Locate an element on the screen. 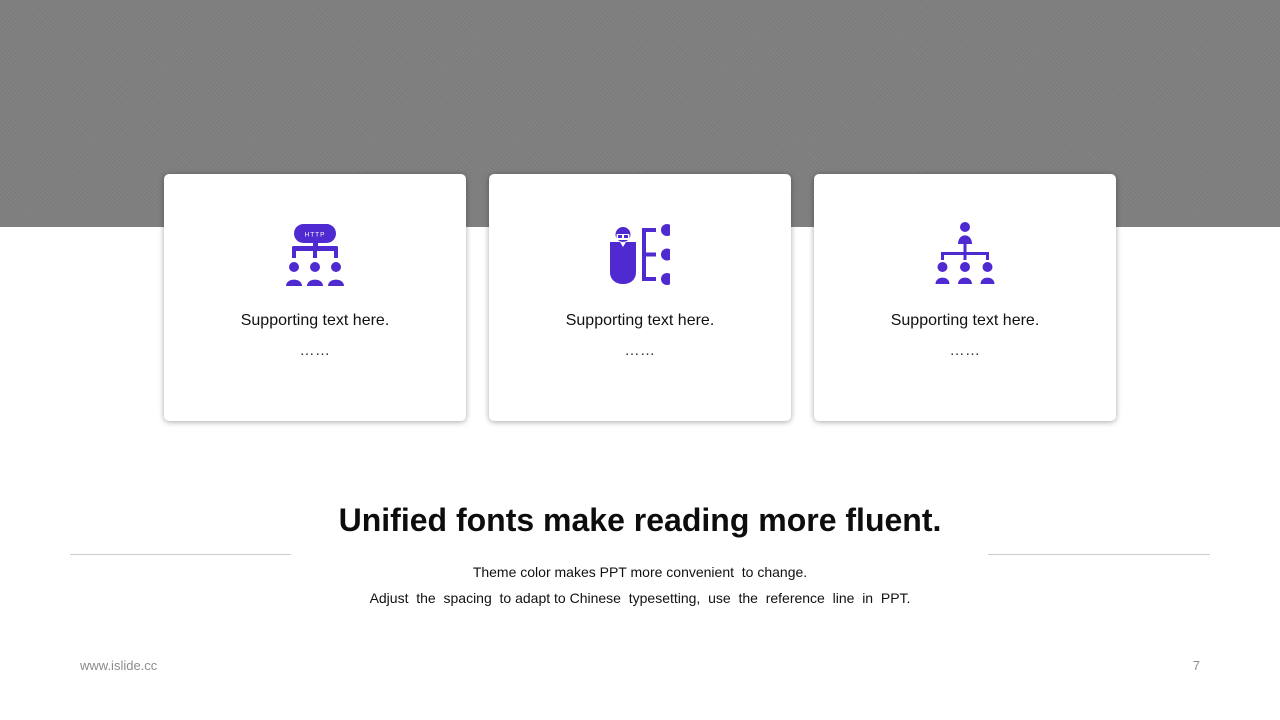  card-3-supporting-text: Supporting text here. is located at coordinates (965, 320).